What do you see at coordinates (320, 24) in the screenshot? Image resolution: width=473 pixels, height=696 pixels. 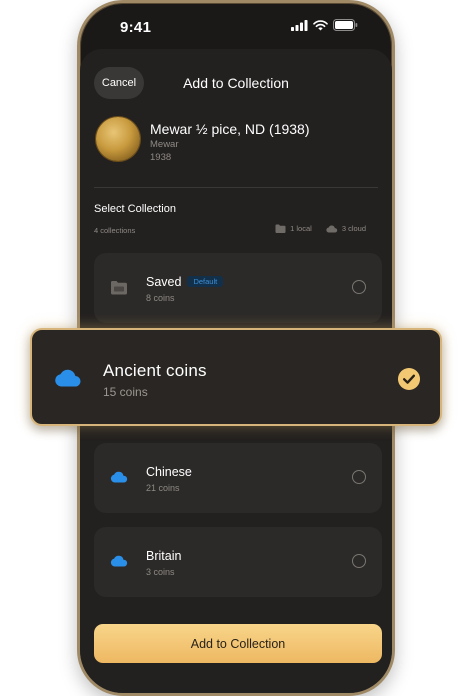 I see `wifi-icon` at bounding box center [320, 24].